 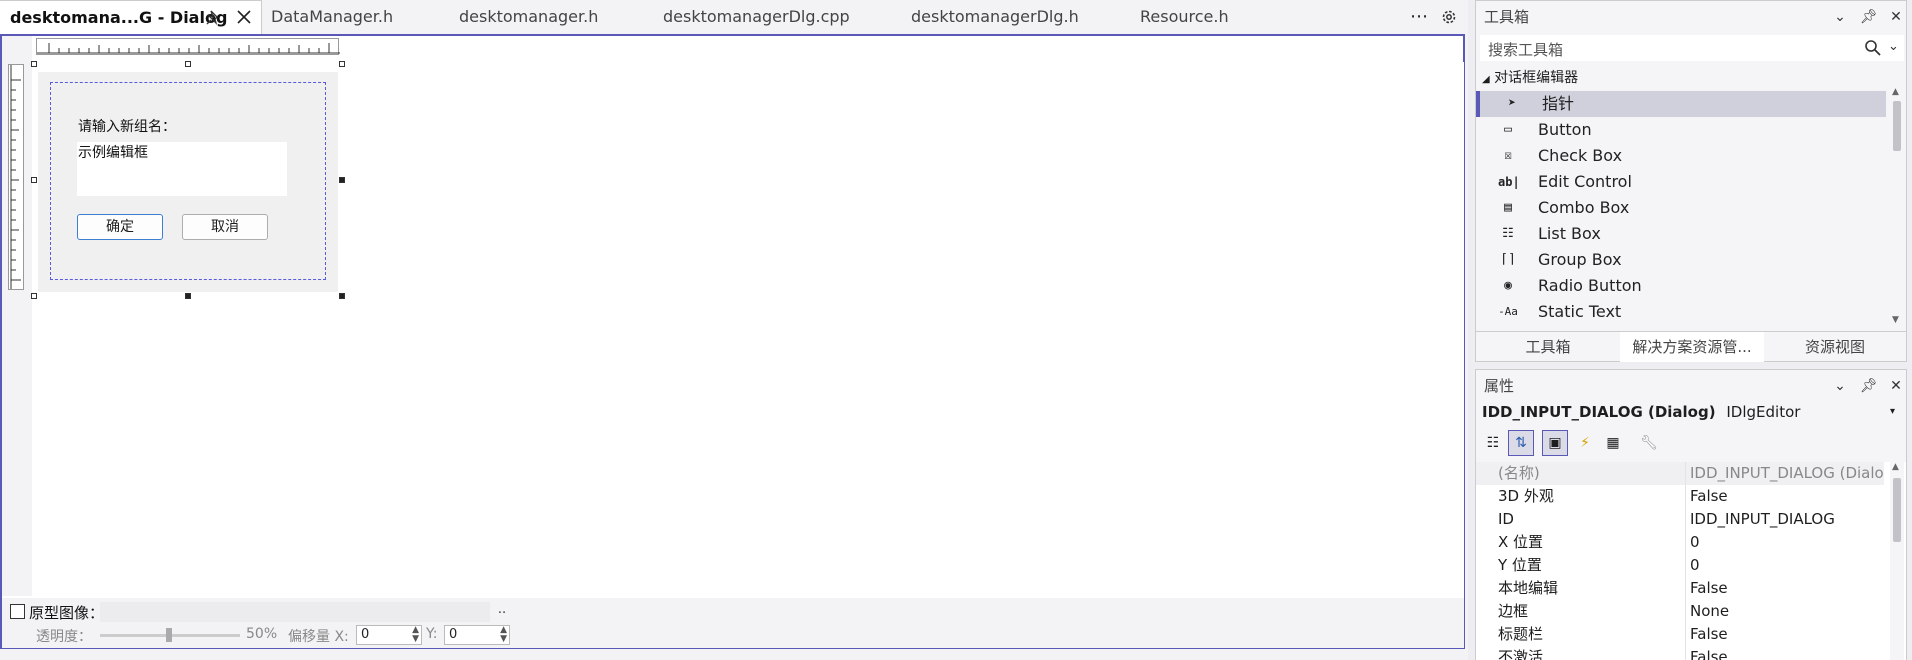 What do you see at coordinates (1555, 443) in the screenshot?
I see `properties-icon: ▣` at bounding box center [1555, 443].